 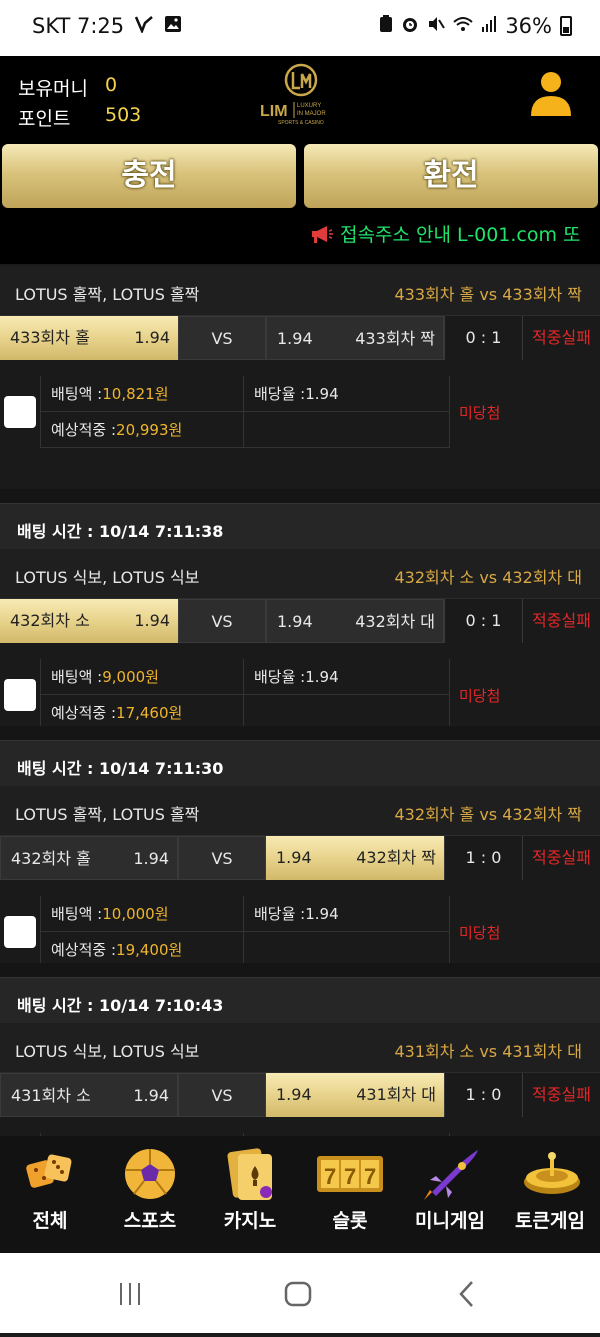 What do you see at coordinates (130, 1294) in the screenshot?
I see `recent-apps-icon` at bounding box center [130, 1294].